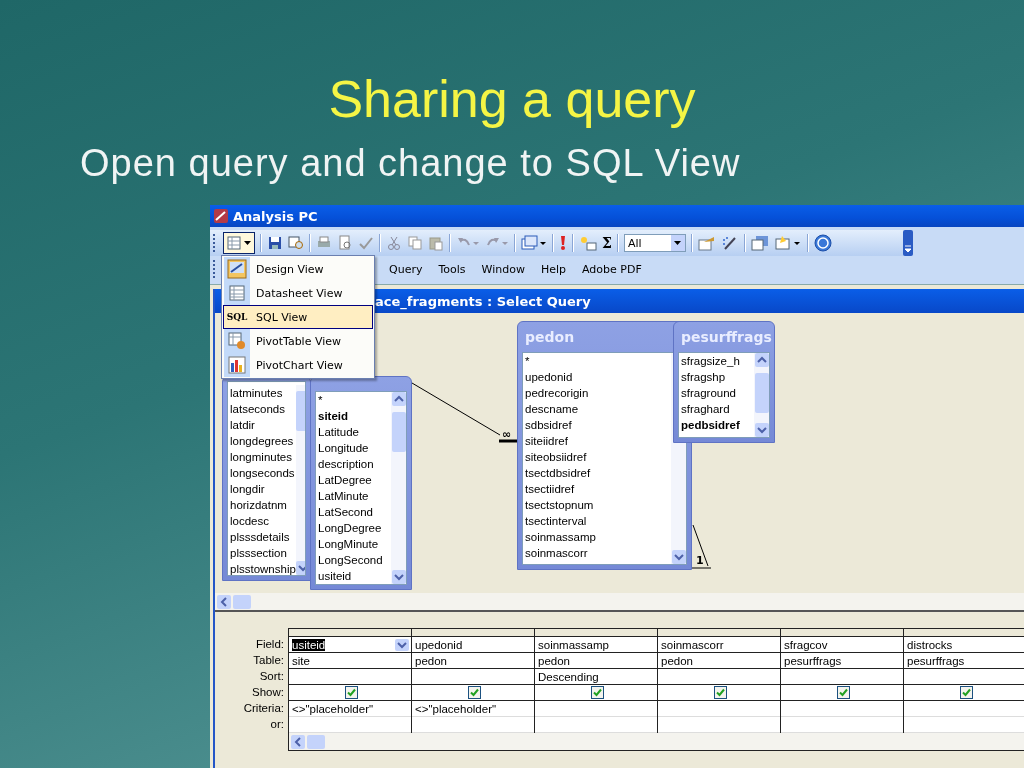 The height and width of the screenshot is (768, 1024). I want to click on field-item: LongDegree, so click(354, 528).